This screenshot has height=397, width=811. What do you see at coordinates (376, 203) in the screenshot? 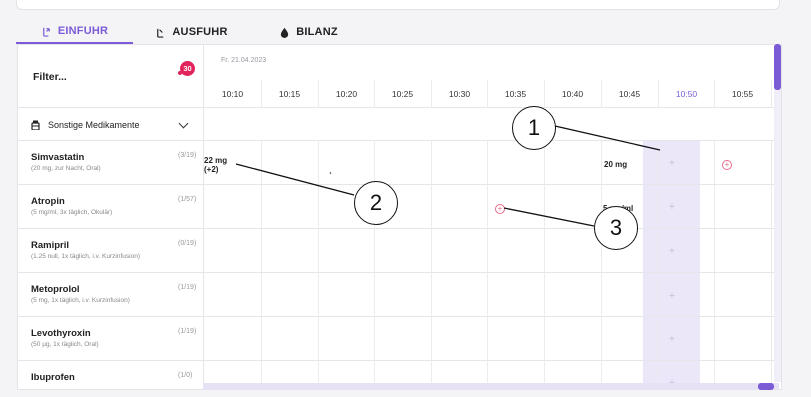
I see `callout-2: 2` at bounding box center [376, 203].